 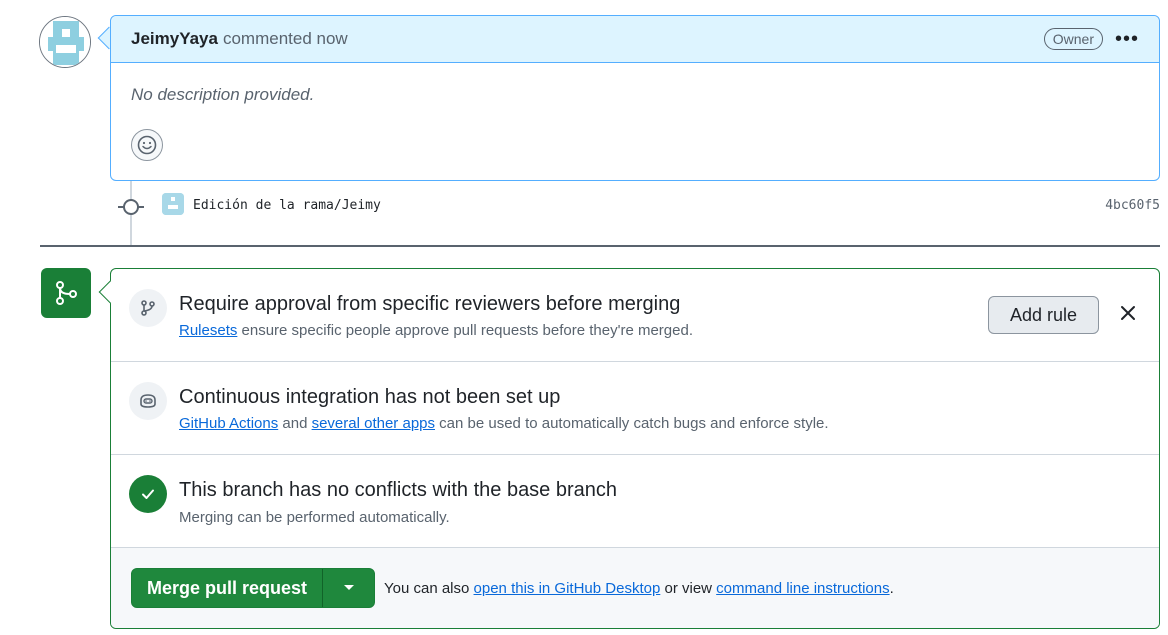 What do you see at coordinates (227, 588) in the screenshot?
I see `merge-pull-request-button: Merge pull request` at bounding box center [227, 588].